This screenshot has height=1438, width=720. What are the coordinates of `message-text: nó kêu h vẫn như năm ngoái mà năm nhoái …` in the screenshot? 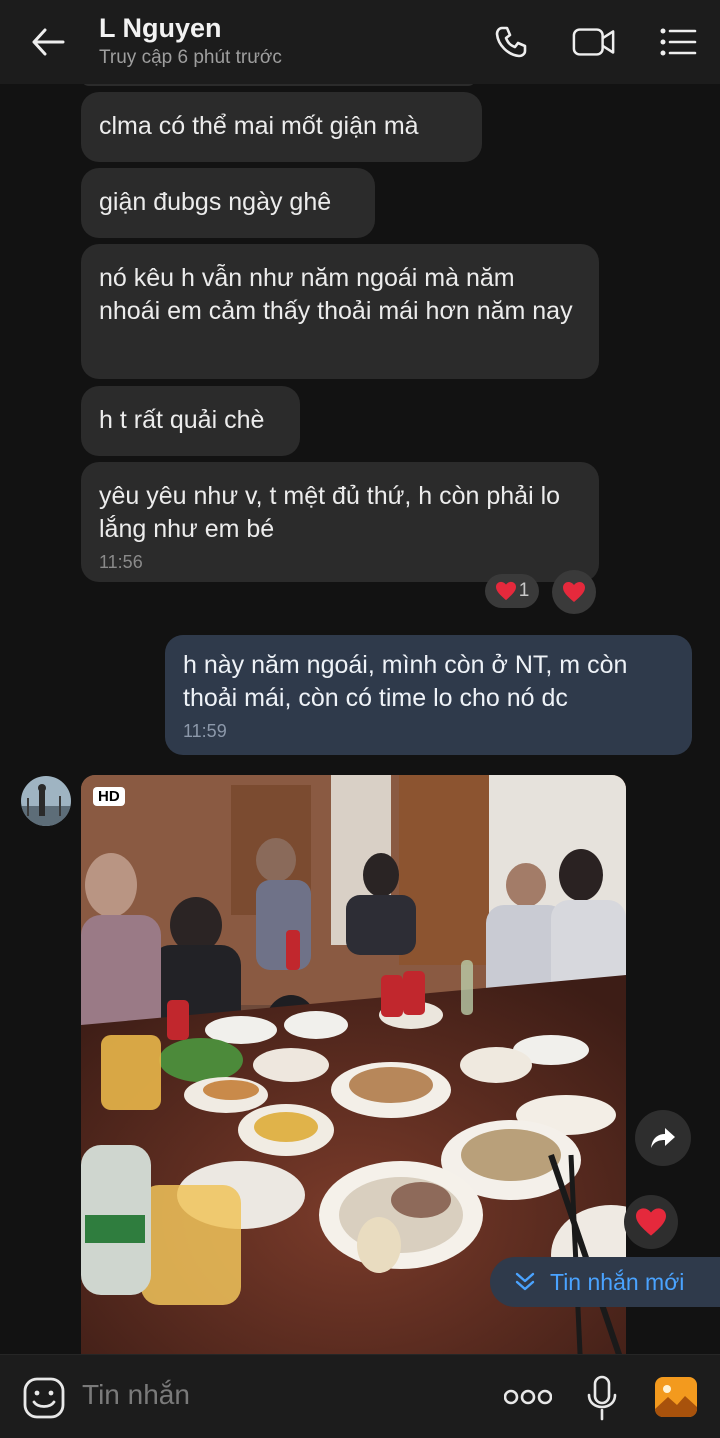 It's located at (336, 294).